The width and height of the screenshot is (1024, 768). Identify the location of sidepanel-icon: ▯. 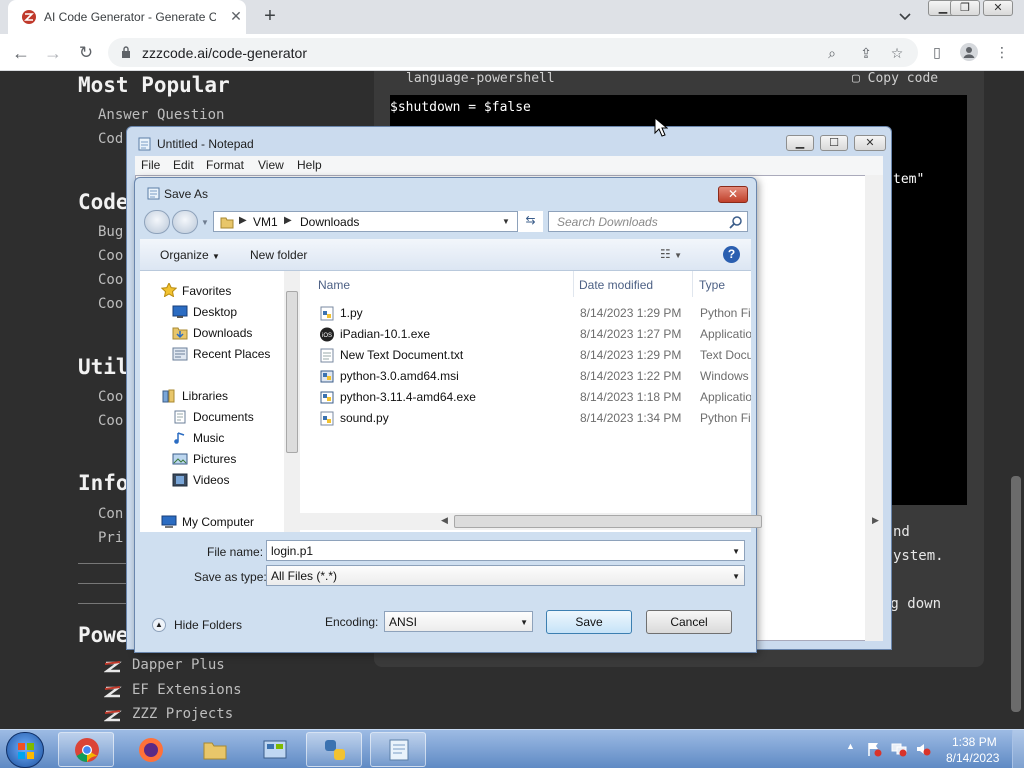
(937, 52).